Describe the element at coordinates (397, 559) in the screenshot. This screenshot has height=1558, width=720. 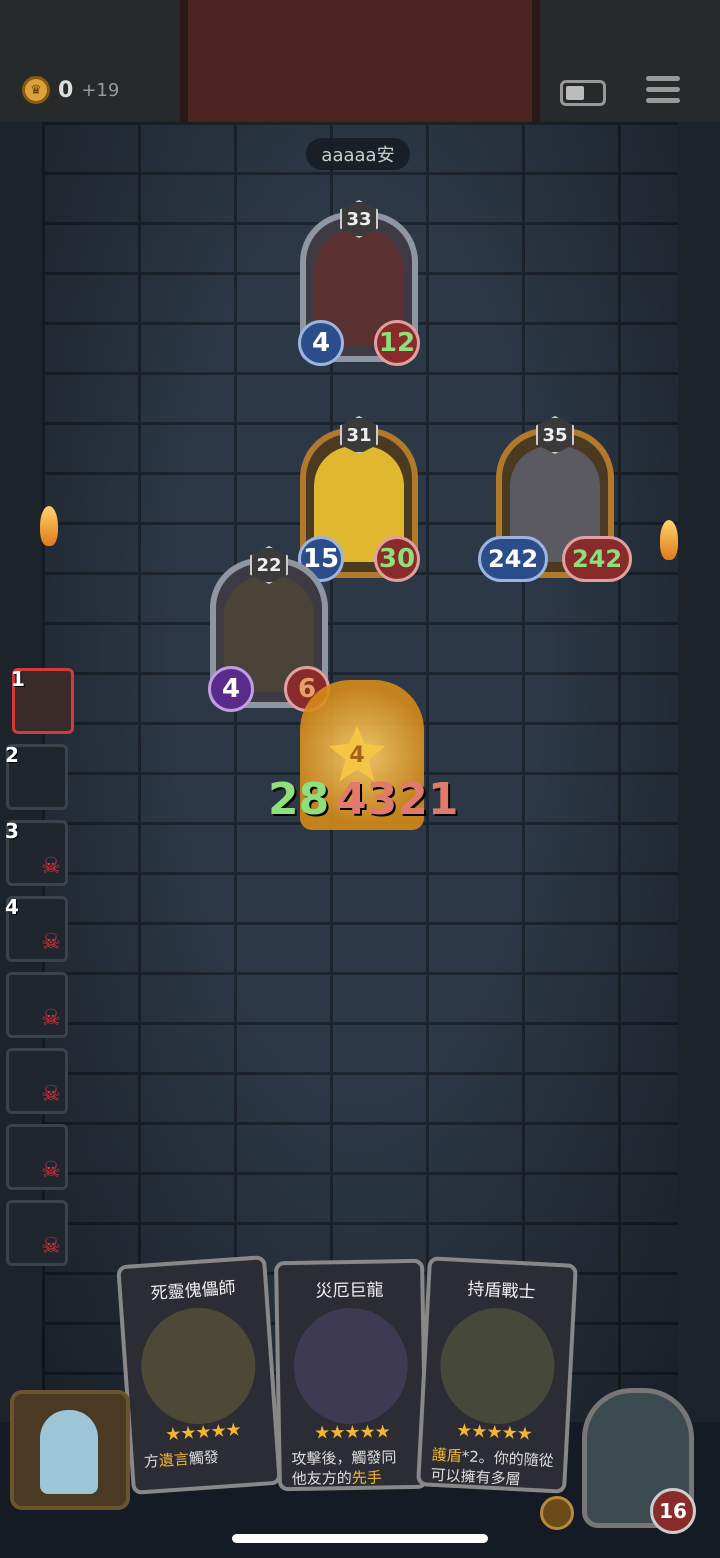
I see `unit-health: 30` at that location.